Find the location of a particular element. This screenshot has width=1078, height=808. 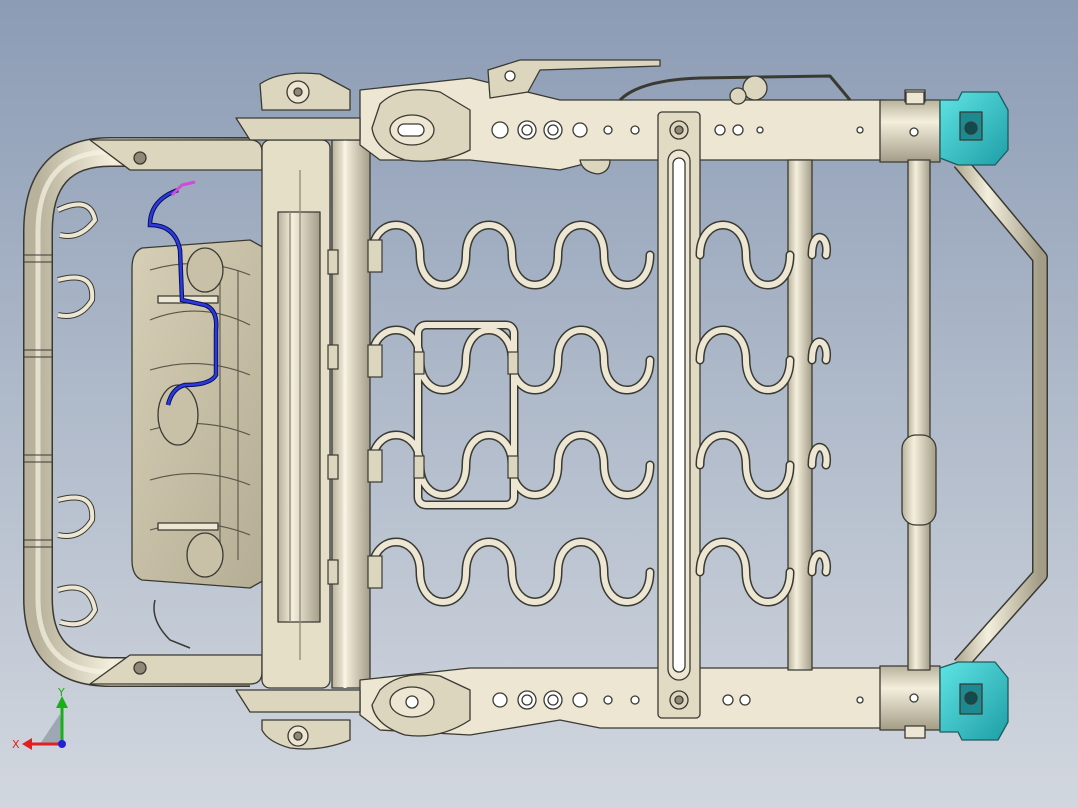

rear-bent-wire is located at coordinates (1000, 413).